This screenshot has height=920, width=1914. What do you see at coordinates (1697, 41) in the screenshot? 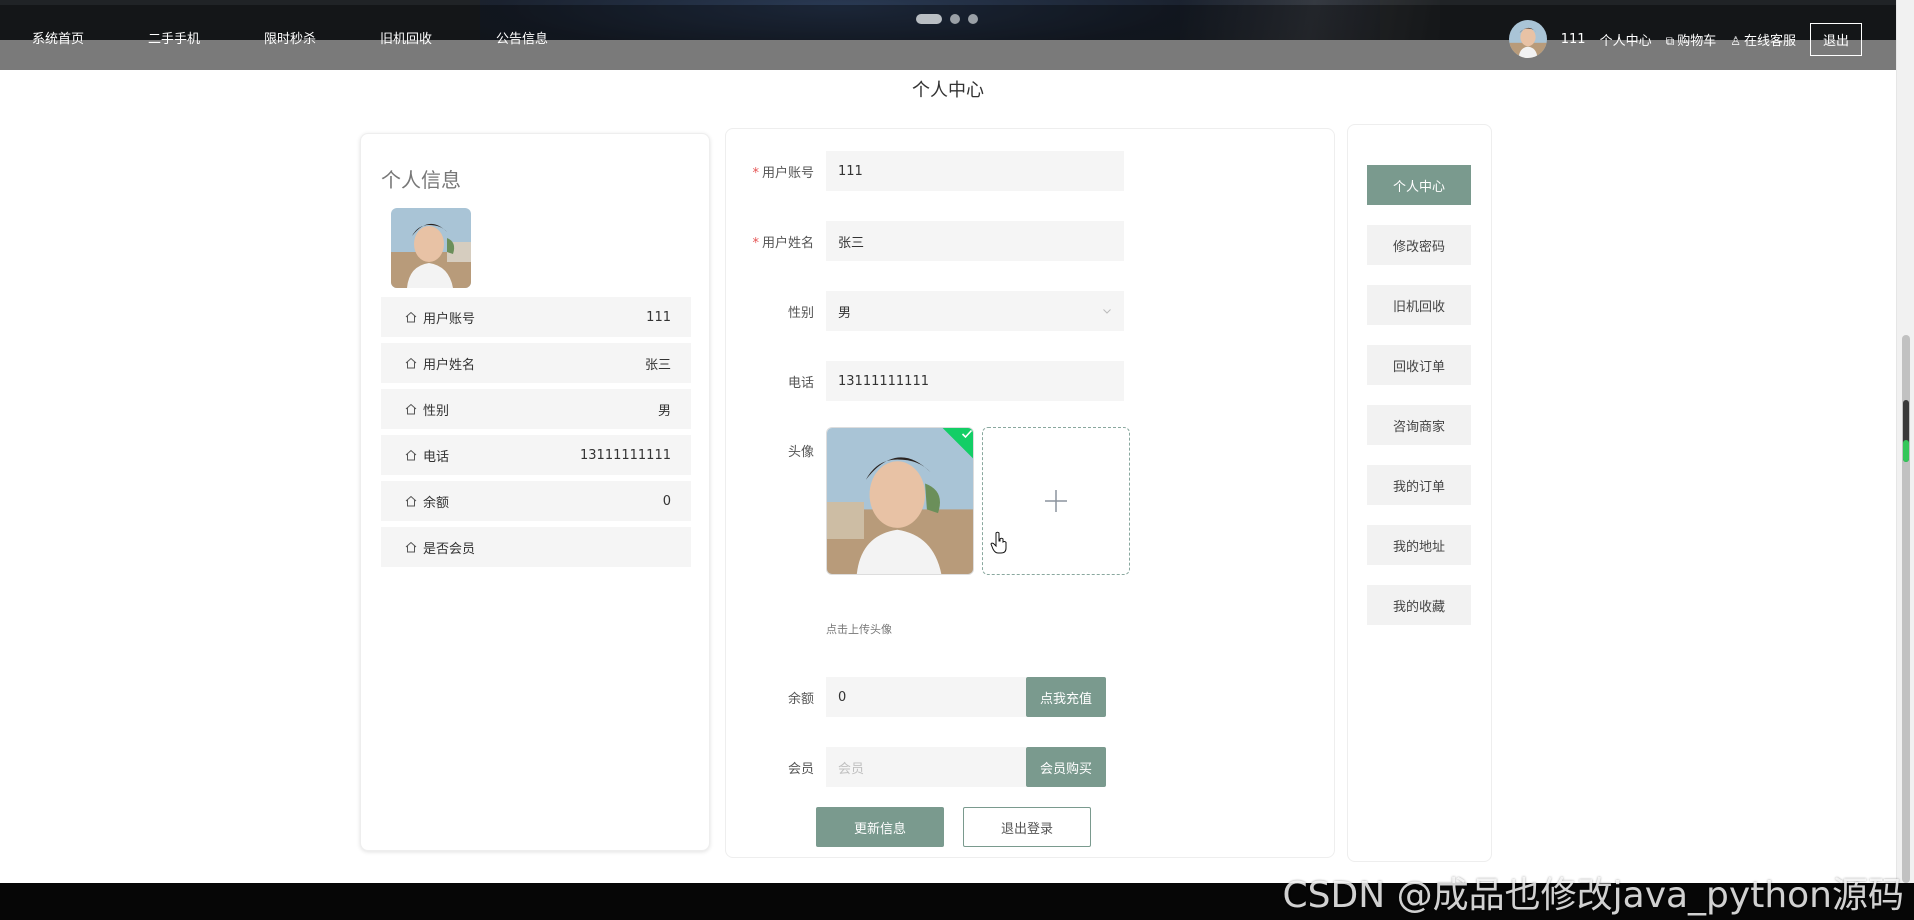
I see `cart-label: 购物车` at bounding box center [1697, 41].